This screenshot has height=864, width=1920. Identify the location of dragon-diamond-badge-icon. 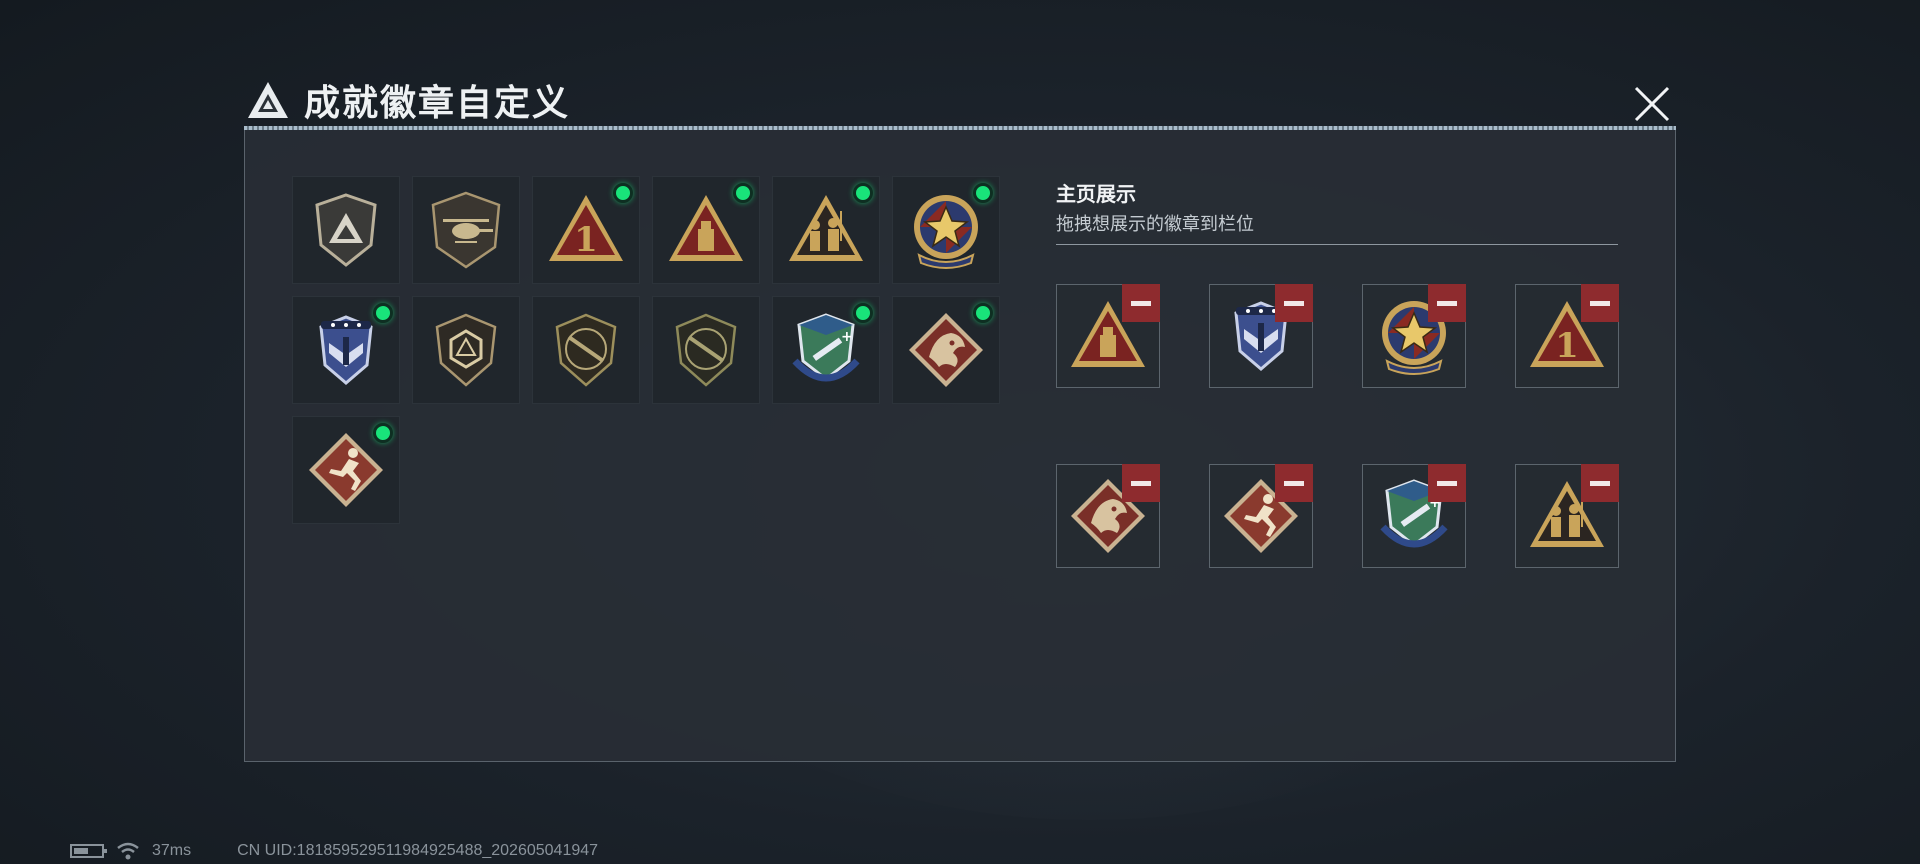
(946, 350).